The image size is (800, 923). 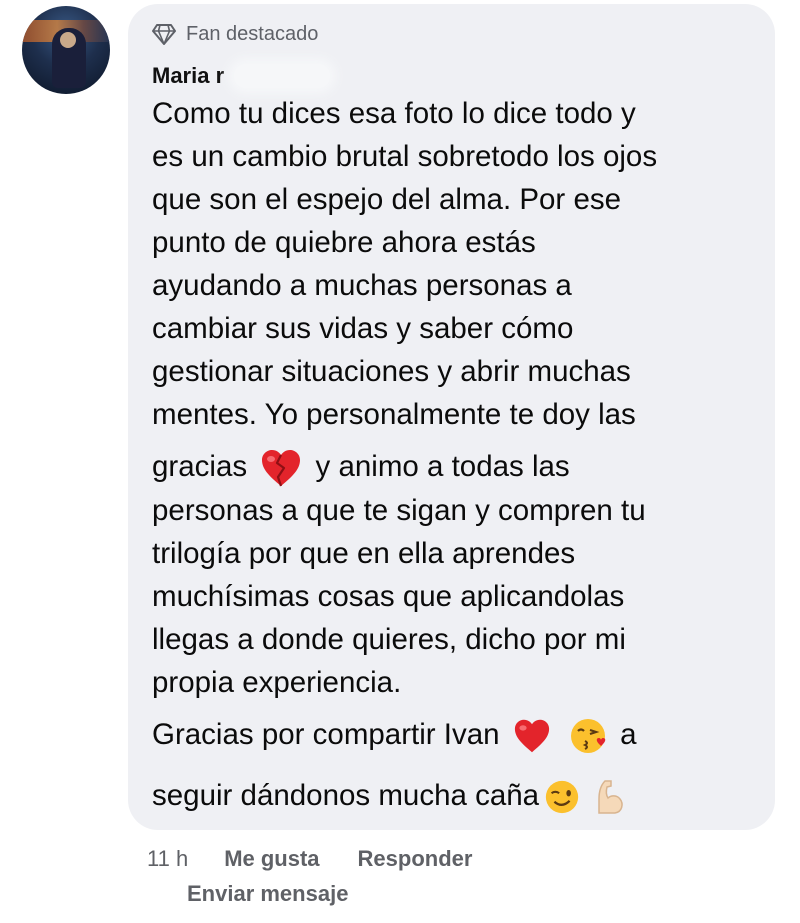 I want to click on comment-line: ayudando a muchas personas a, so click(x=362, y=285).